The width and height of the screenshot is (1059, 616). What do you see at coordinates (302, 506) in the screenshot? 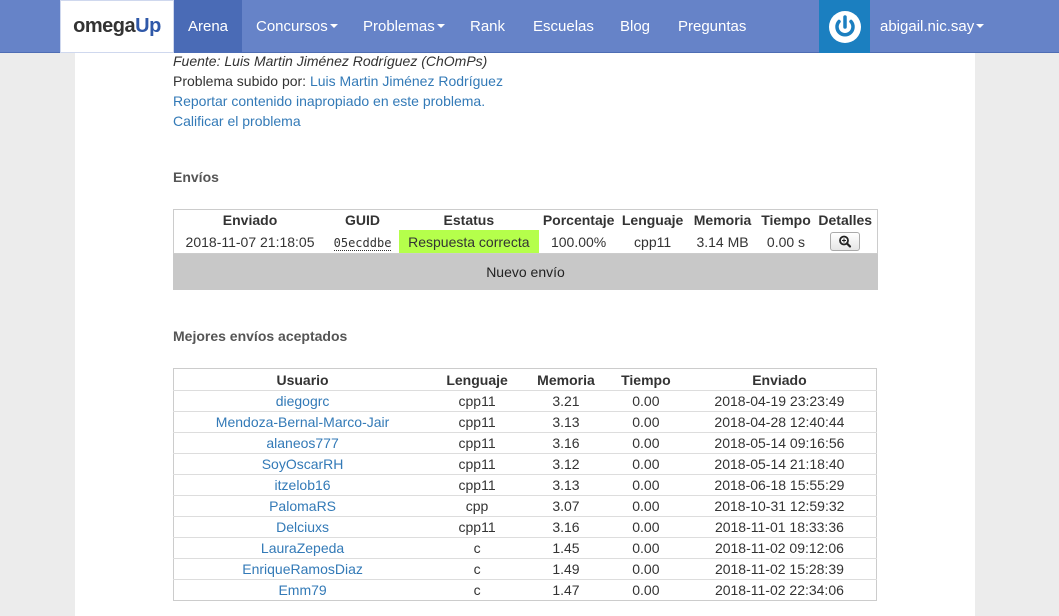
I see `user-link: PalomaRS` at bounding box center [302, 506].